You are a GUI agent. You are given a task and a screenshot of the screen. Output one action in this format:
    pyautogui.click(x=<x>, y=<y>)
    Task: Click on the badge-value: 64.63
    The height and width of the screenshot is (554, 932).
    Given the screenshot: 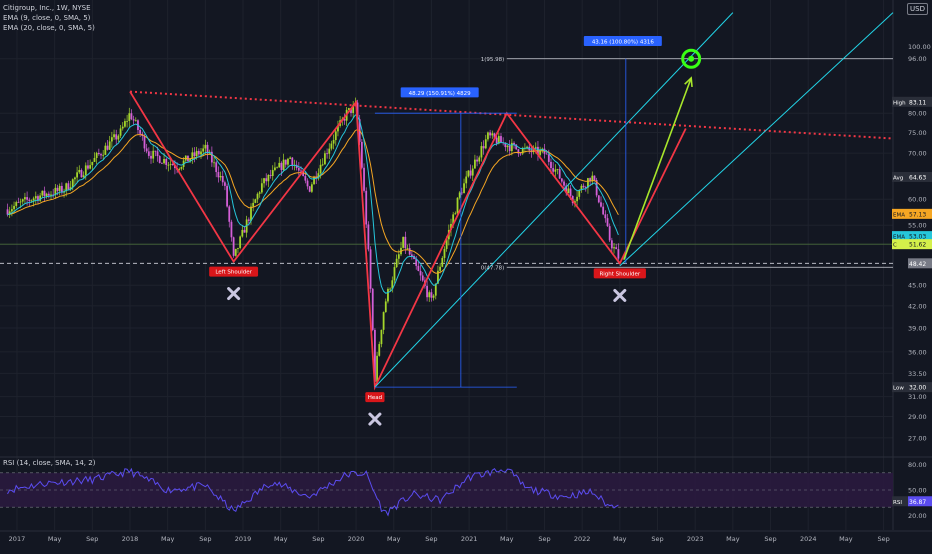 What is the action you would take?
    pyautogui.click(x=917, y=177)
    